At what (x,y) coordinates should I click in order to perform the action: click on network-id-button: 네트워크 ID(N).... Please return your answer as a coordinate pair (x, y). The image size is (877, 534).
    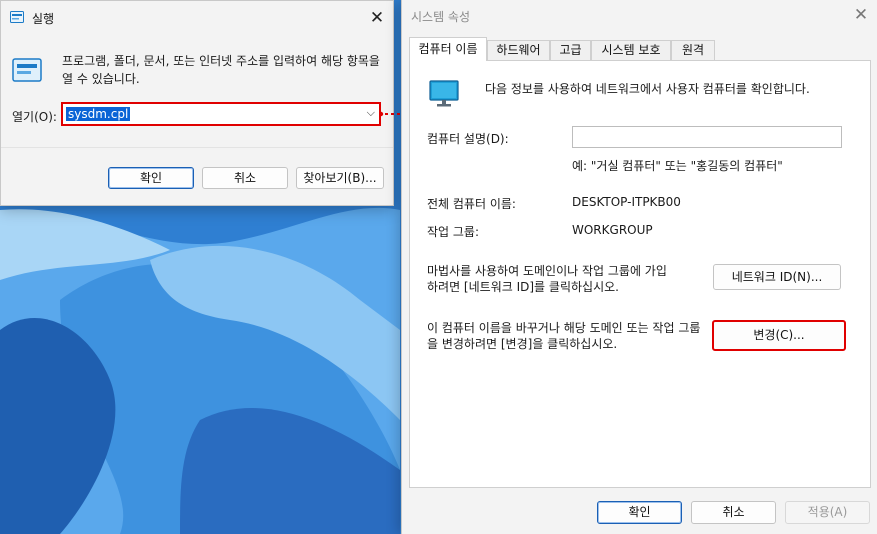
    Looking at the image, I should click on (777, 277).